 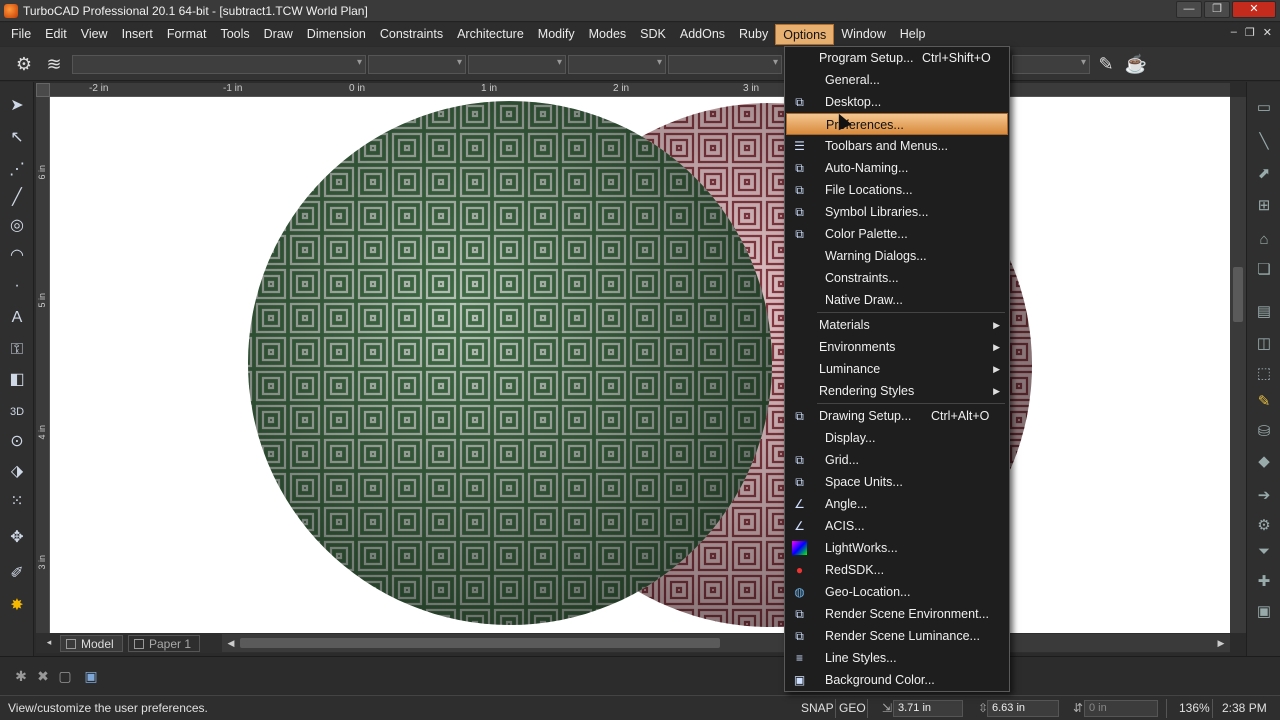 I want to click on block-icon: ⌂, so click(x=1264, y=240).